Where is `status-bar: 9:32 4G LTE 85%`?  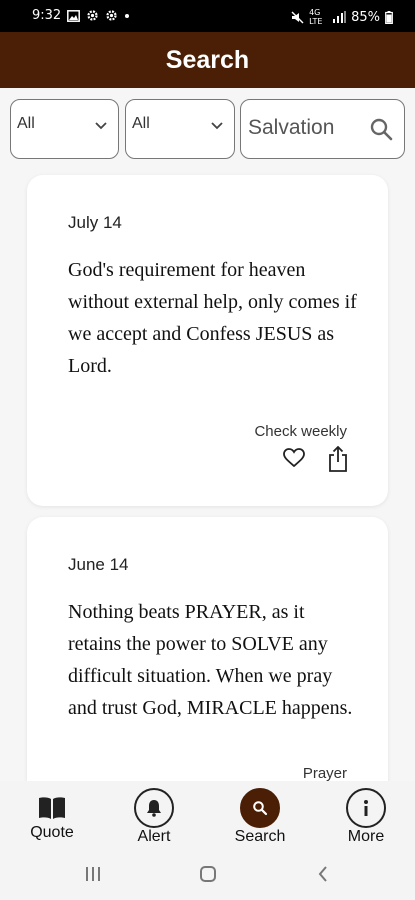
status-bar: 9:32 4G LTE 85% is located at coordinates (207, 16).